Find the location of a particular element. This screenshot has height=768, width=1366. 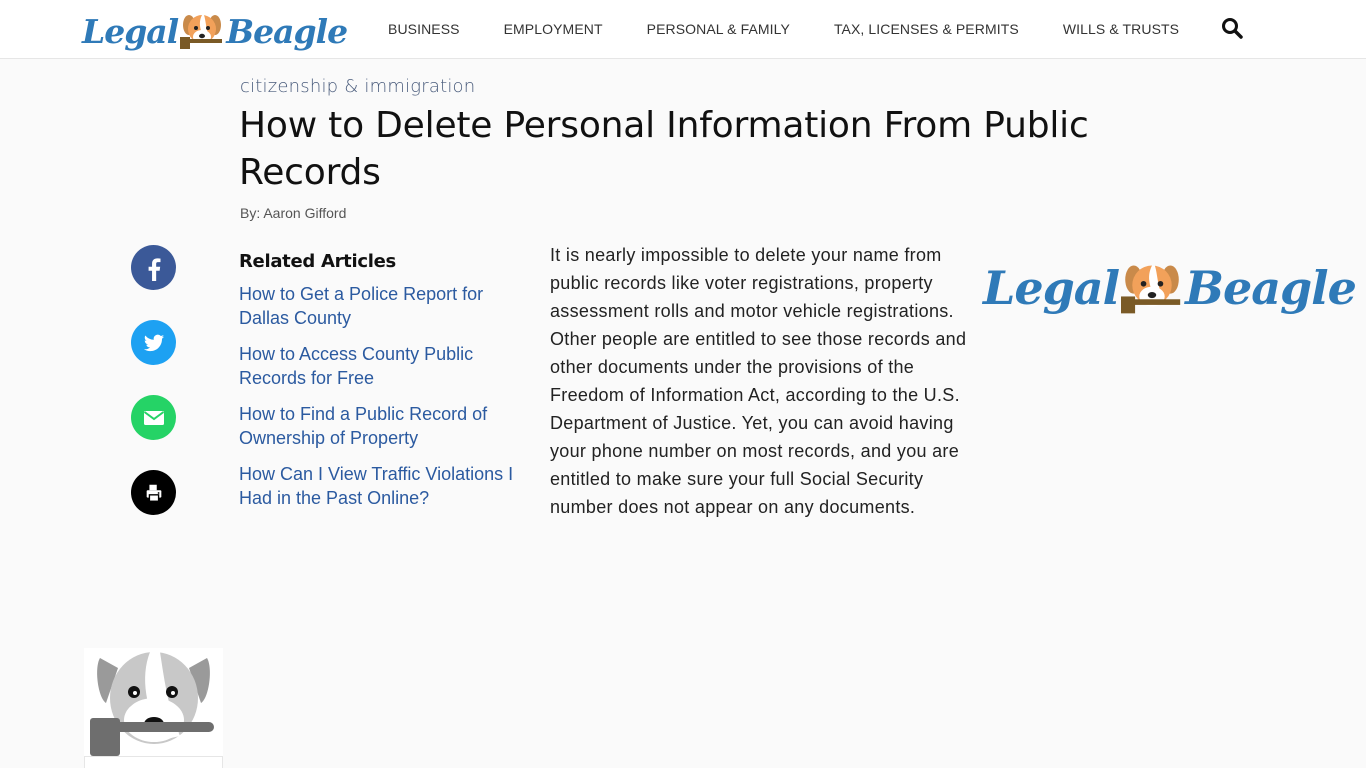

article-category: citizenship & immigration is located at coordinates (357, 86).